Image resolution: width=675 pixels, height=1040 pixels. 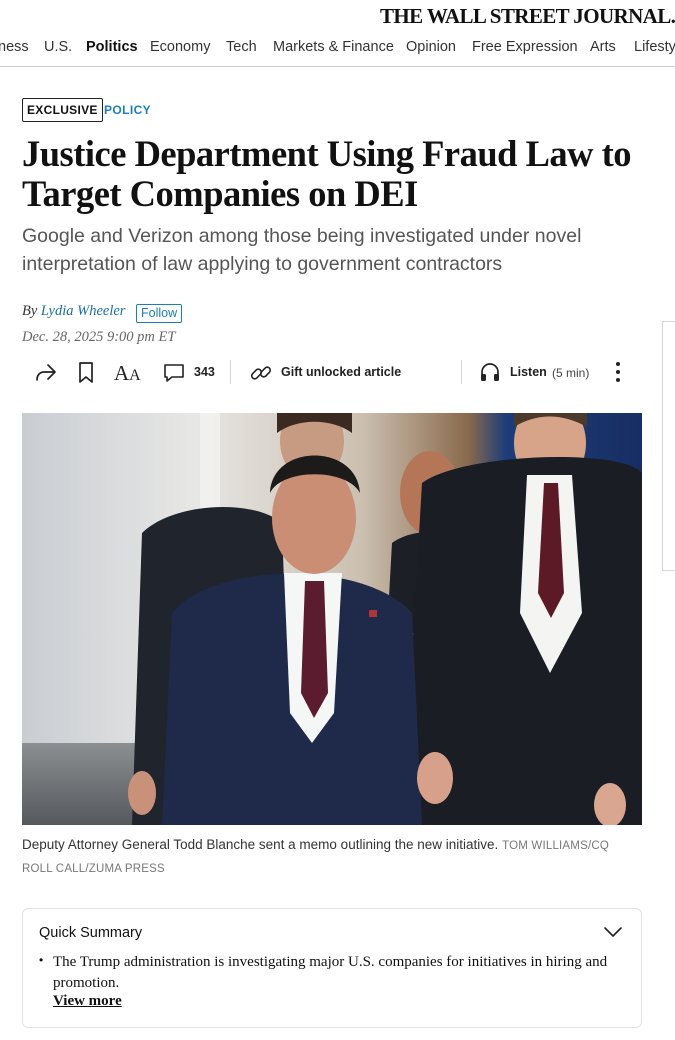 I want to click on nav-item-free-expression: Free Expression, so click(x=525, y=47).